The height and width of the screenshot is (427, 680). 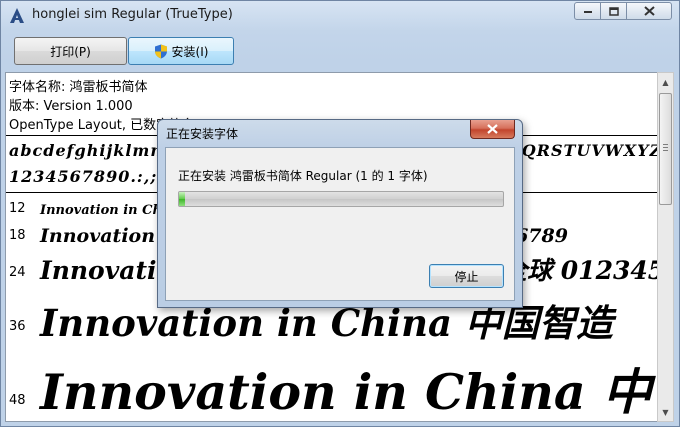 What do you see at coordinates (160, 51) in the screenshot?
I see `uac-shield-icon` at bounding box center [160, 51].